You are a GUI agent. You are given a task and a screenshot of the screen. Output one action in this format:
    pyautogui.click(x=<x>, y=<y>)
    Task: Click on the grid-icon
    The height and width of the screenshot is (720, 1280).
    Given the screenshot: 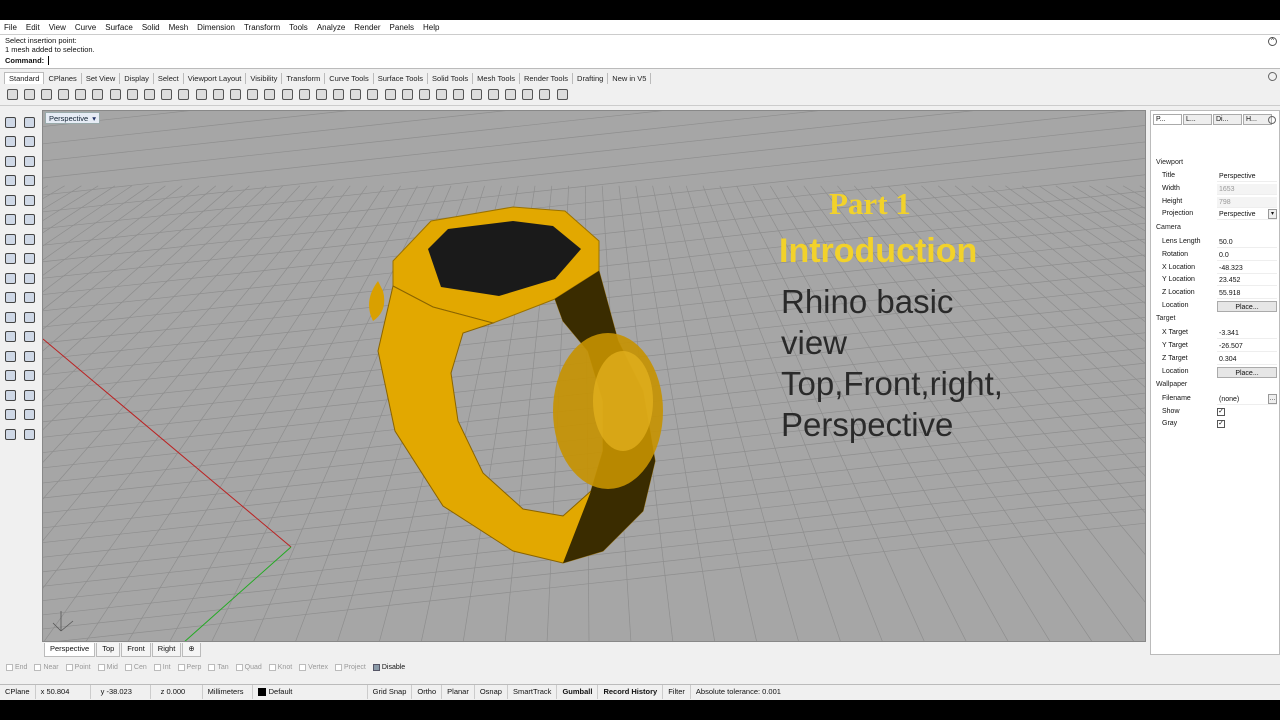 What is the action you would take?
    pyautogui.click(x=304, y=95)
    